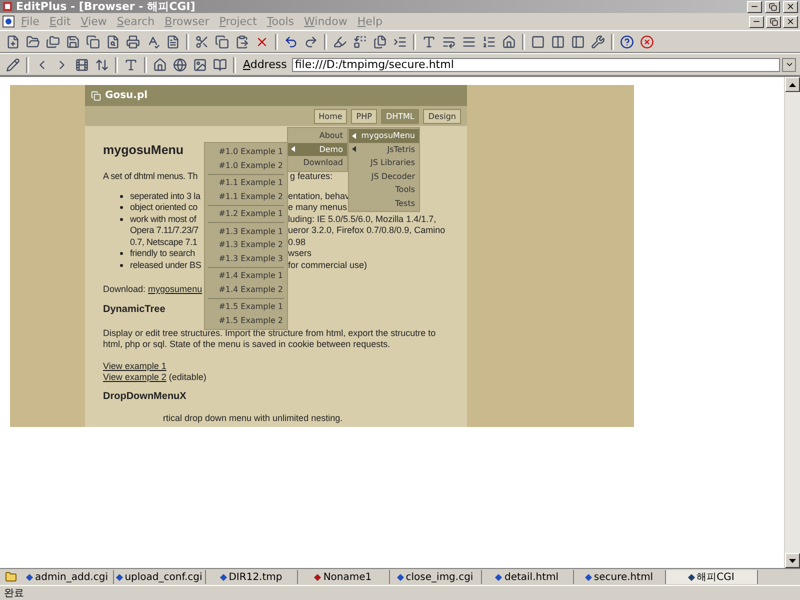 This screenshot has width=800, height=600. What do you see at coordinates (246, 275) in the screenshot?
I see `menu-item: #1.4 Example 1` at bounding box center [246, 275].